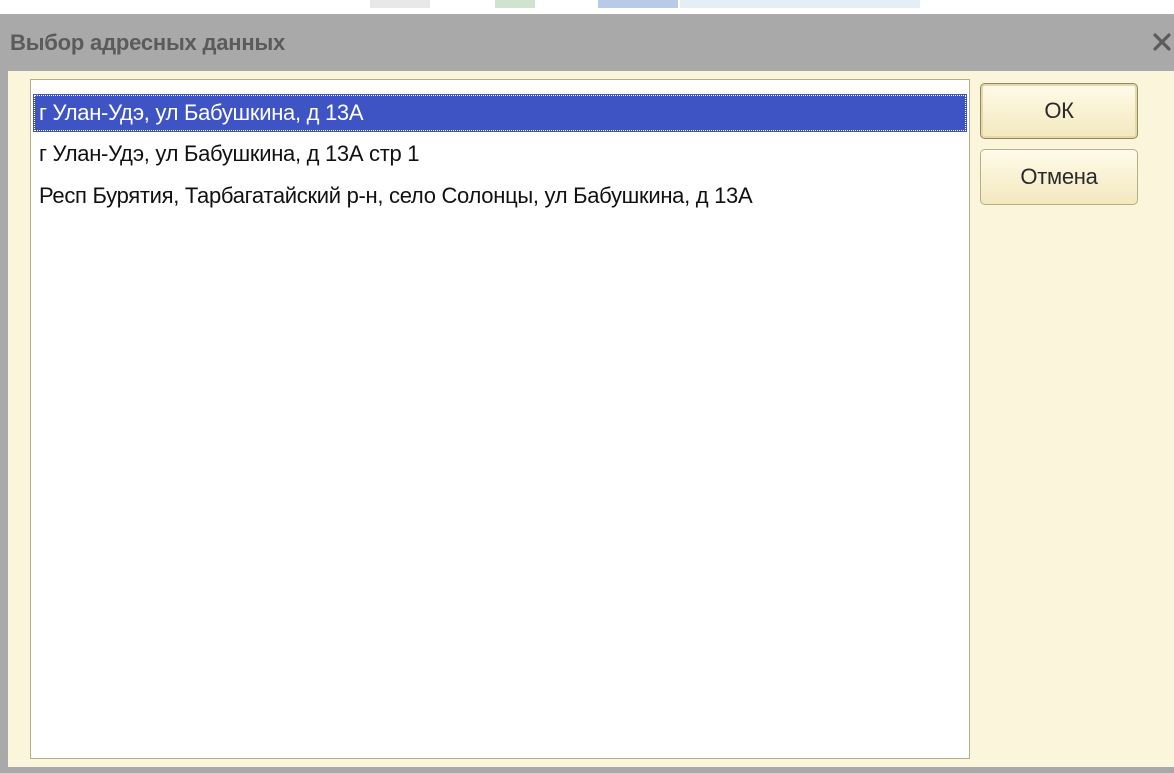 The width and height of the screenshot is (1174, 773). What do you see at coordinates (587, 770) in the screenshot?
I see `dialog-bottom-border` at bounding box center [587, 770].